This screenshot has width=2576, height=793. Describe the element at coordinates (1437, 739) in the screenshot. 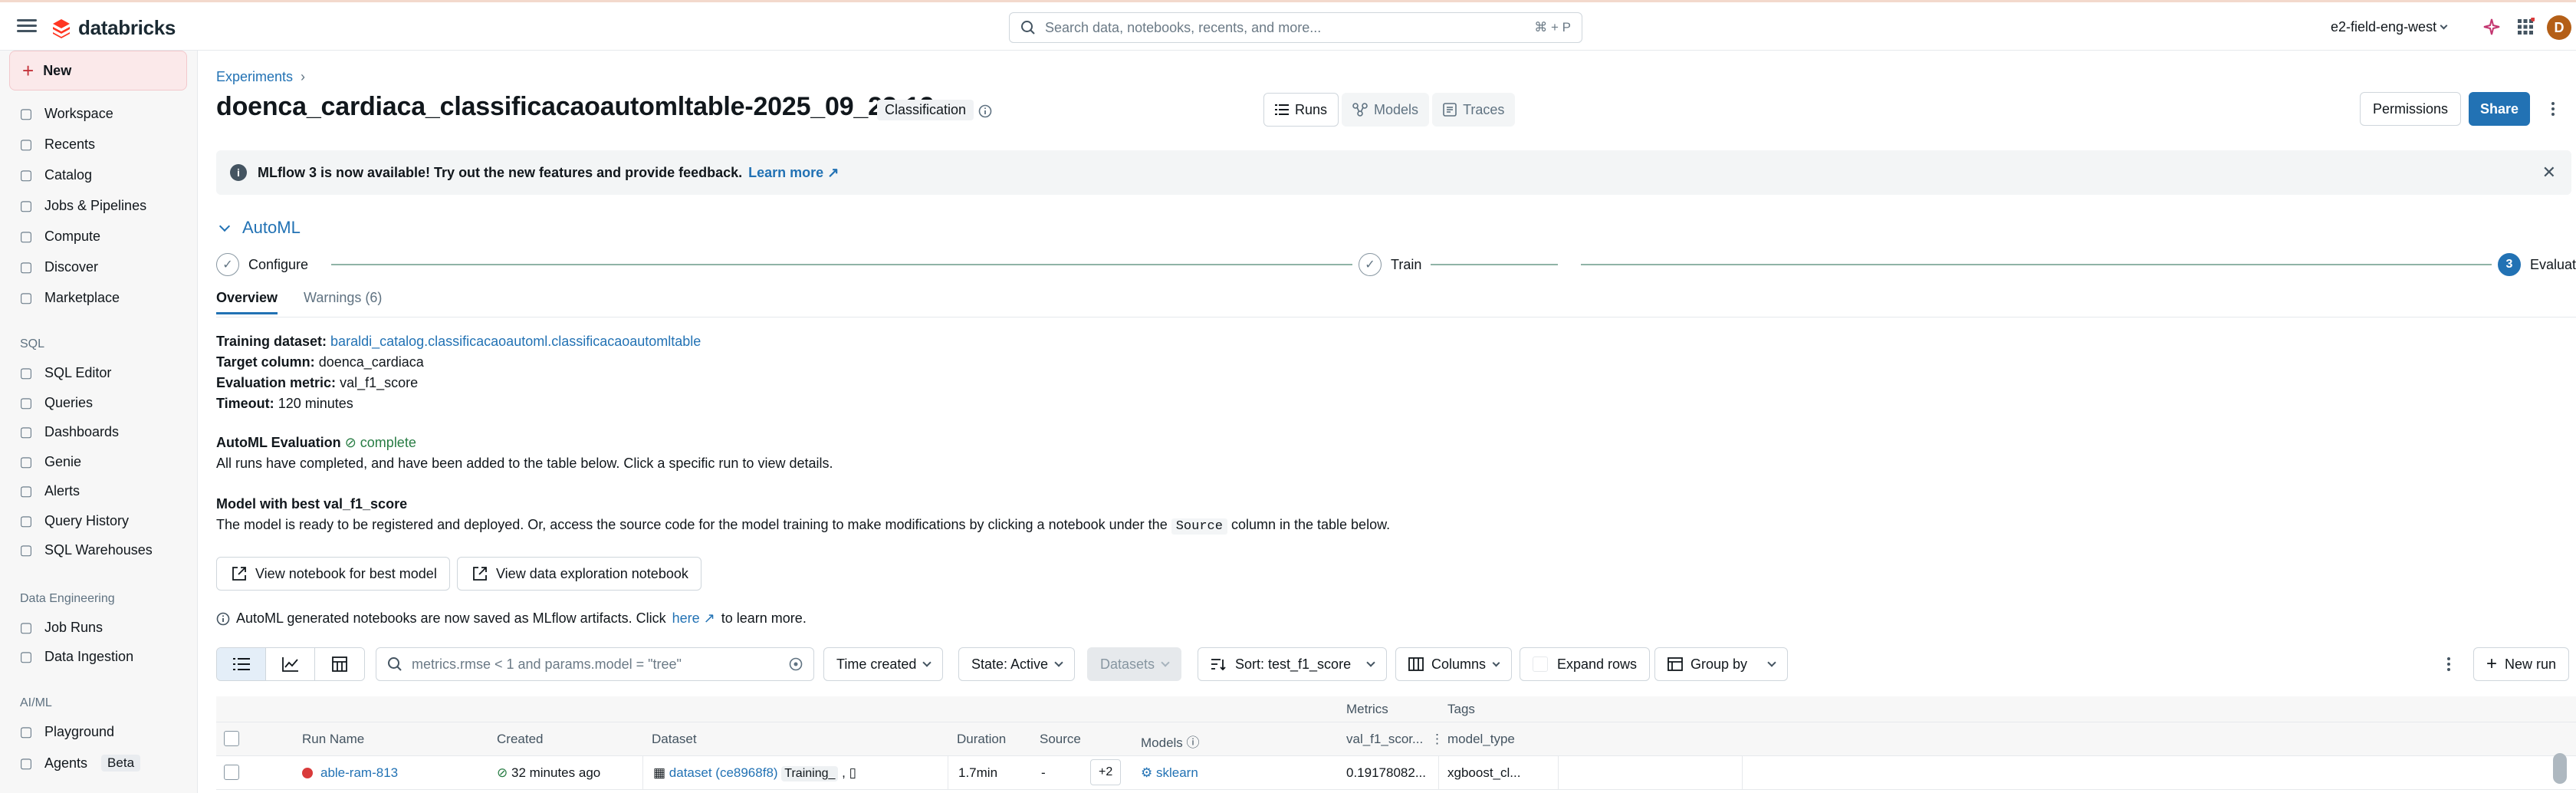

I see `column-menu-icon: ⋮` at that location.